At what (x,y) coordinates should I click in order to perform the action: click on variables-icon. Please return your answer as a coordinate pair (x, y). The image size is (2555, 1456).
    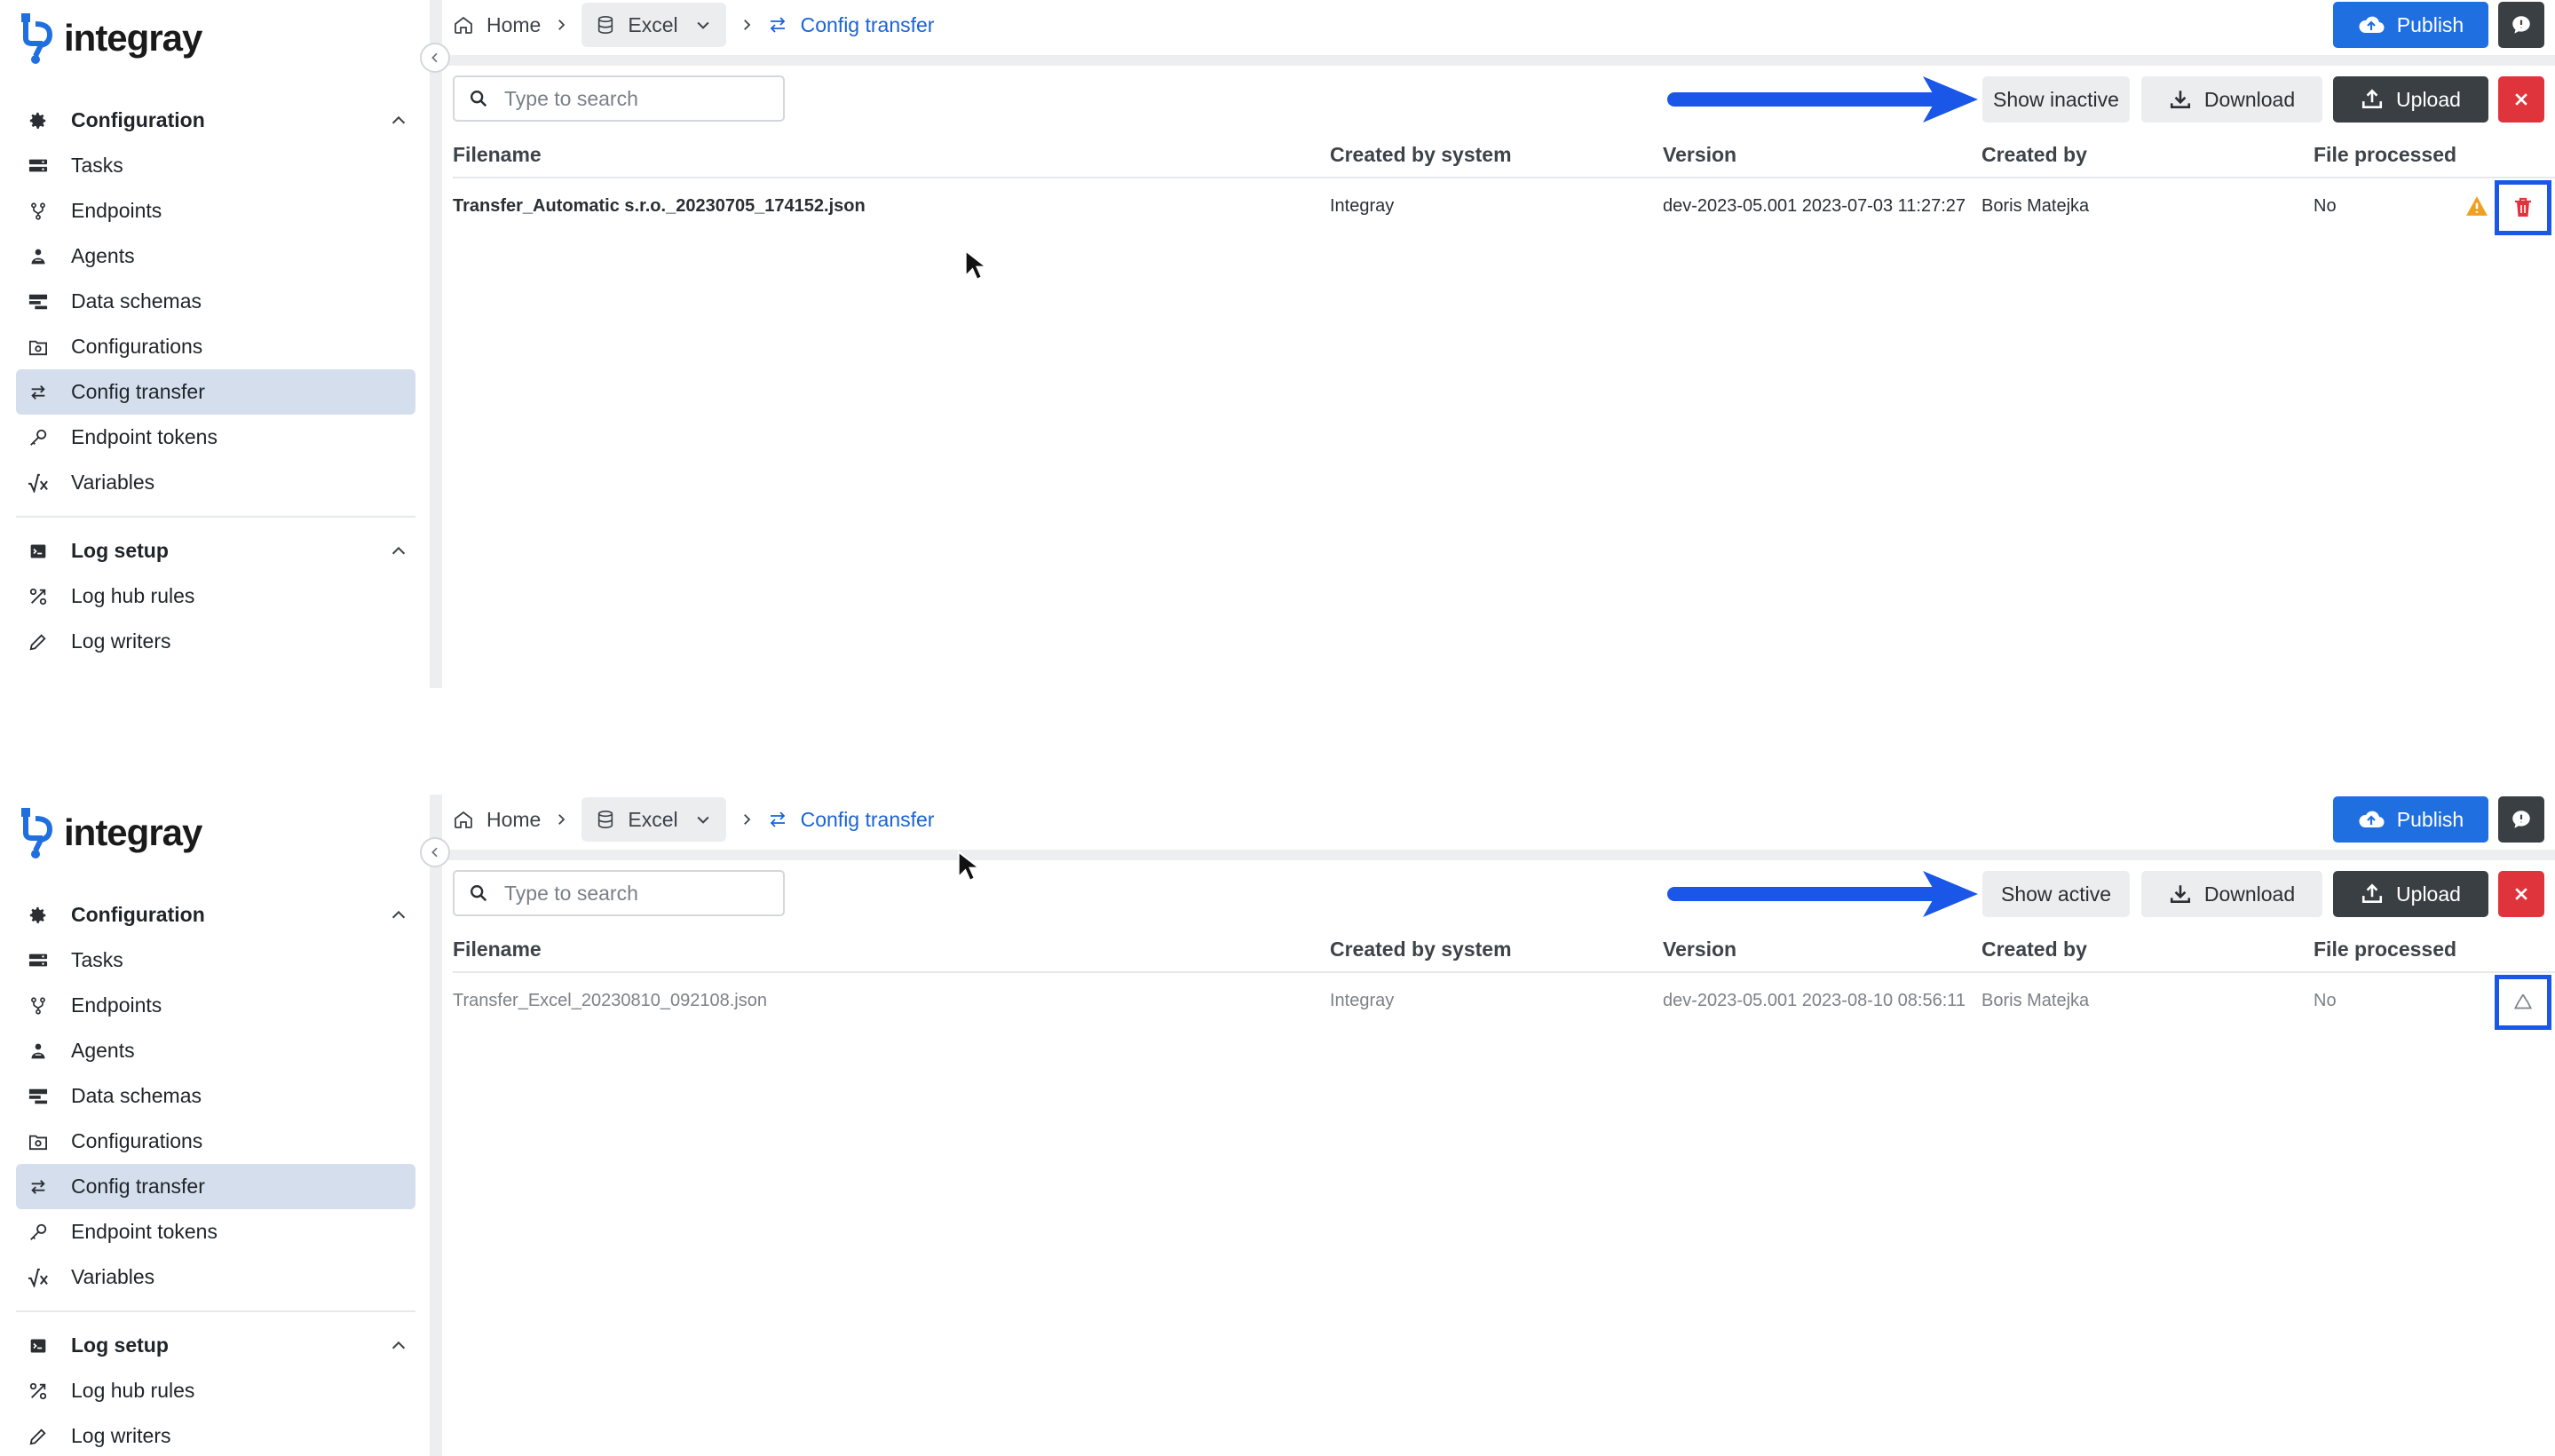
    Looking at the image, I should click on (38, 1277).